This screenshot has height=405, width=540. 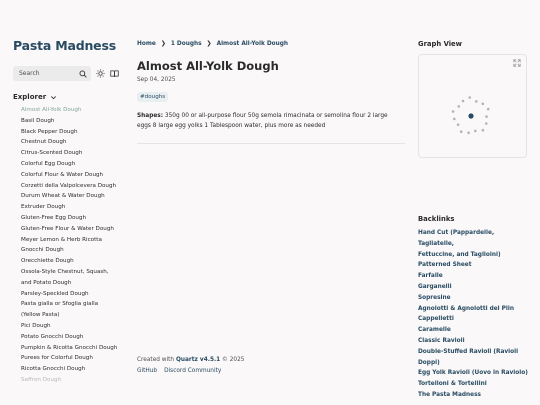 What do you see at coordinates (473, 373) in the screenshot?
I see `backlink-item: Egg Yolk Ravioli (Uovo in Raviolo)` at bounding box center [473, 373].